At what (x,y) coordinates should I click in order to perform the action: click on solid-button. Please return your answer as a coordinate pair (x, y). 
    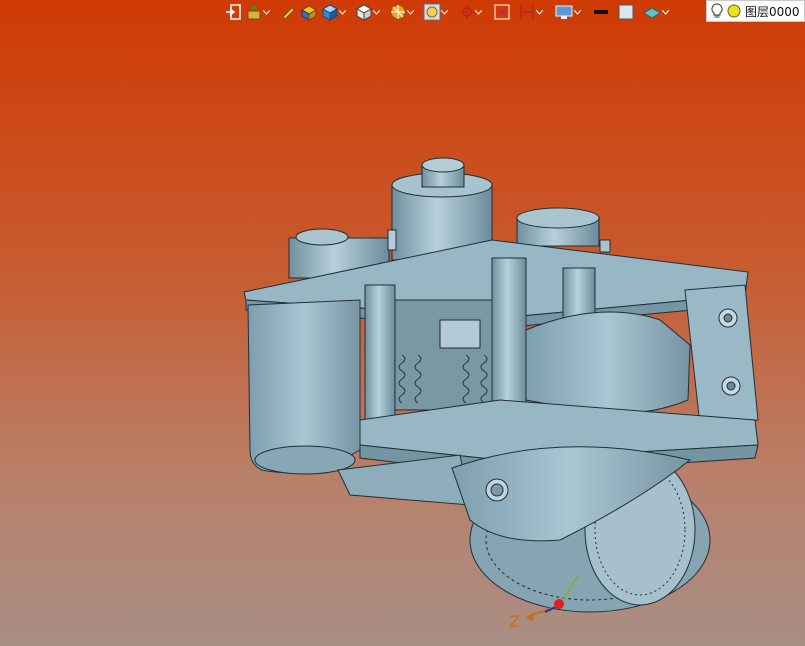
    Looking at the image, I should click on (333, 12).